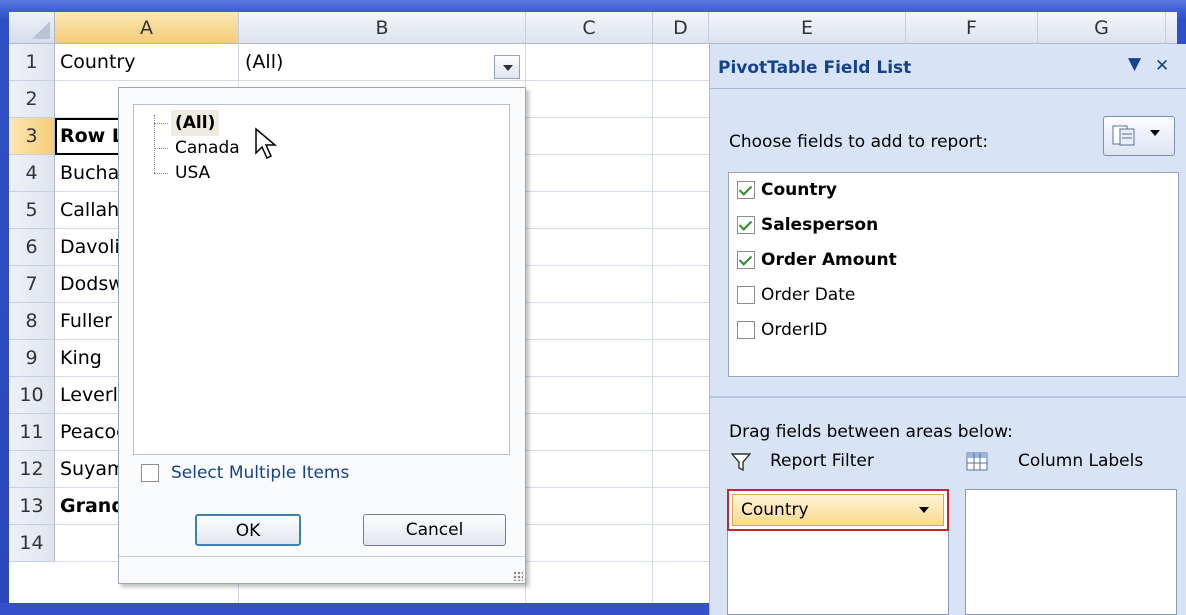 This screenshot has width=1186, height=615. Describe the element at coordinates (32, 99) in the screenshot. I see `row-header-2: 2` at that location.